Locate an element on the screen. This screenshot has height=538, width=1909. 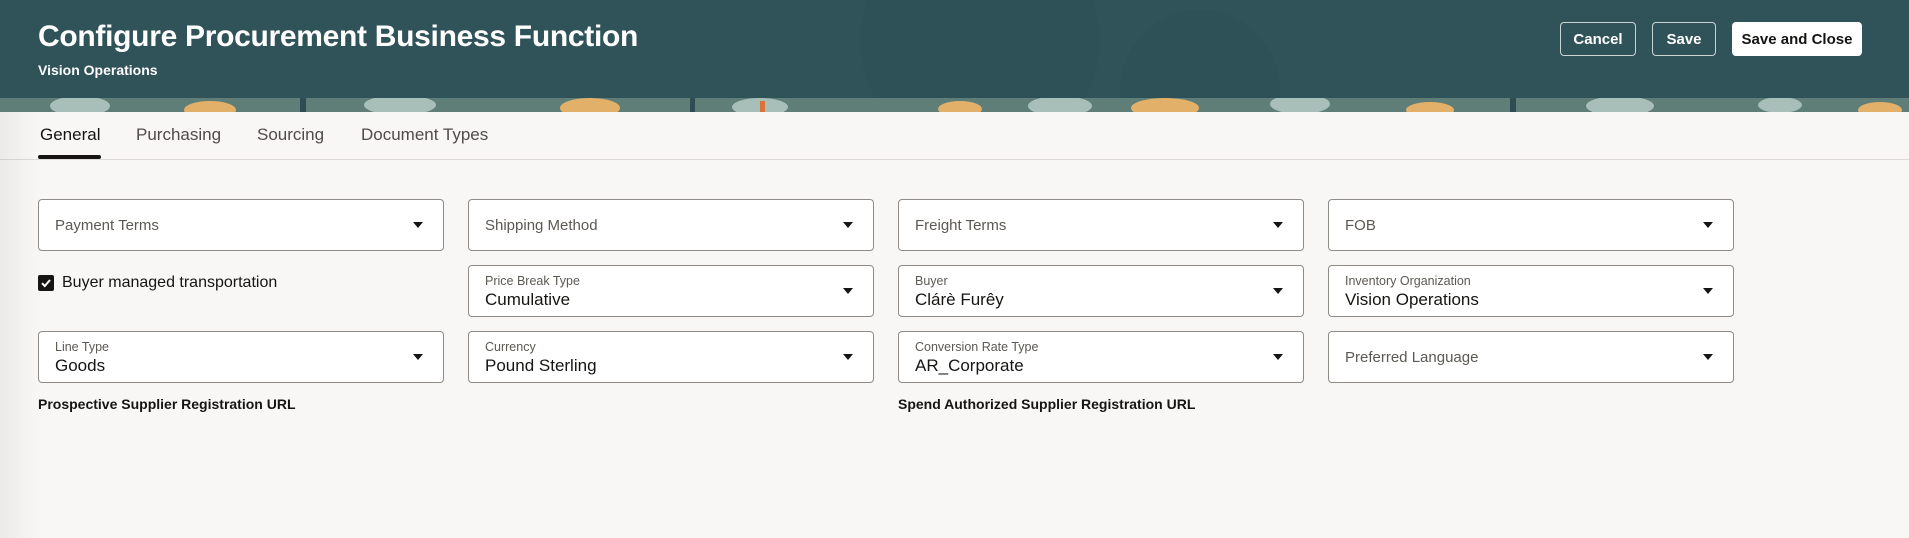
checkbox-checked-icon is located at coordinates (46, 283).